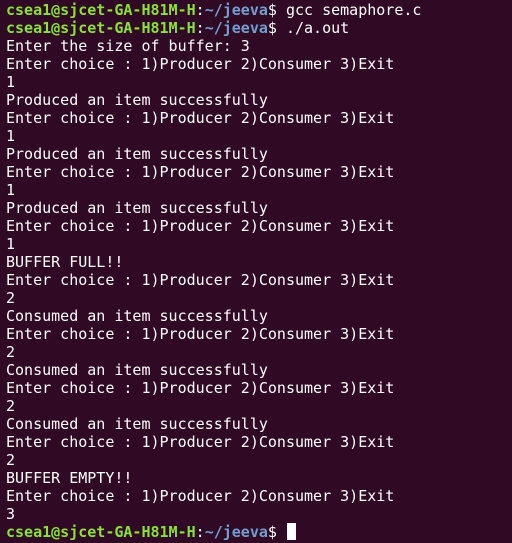  What do you see at coordinates (65, 262) in the screenshot?
I see `output-line: BUFFER FULL!!` at bounding box center [65, 262].